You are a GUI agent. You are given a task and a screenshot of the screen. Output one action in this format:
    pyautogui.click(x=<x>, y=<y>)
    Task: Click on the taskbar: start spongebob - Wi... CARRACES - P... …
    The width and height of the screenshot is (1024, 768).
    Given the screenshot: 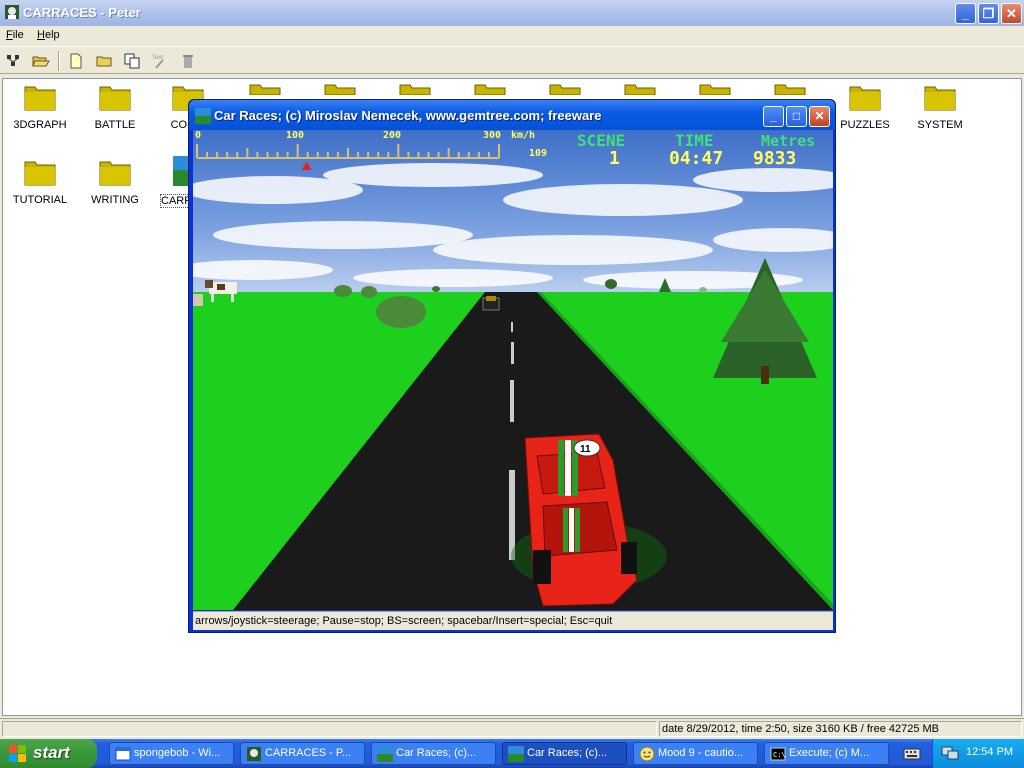 What is the action you would take?
    pyautogui.click(x=512, y=753)
    